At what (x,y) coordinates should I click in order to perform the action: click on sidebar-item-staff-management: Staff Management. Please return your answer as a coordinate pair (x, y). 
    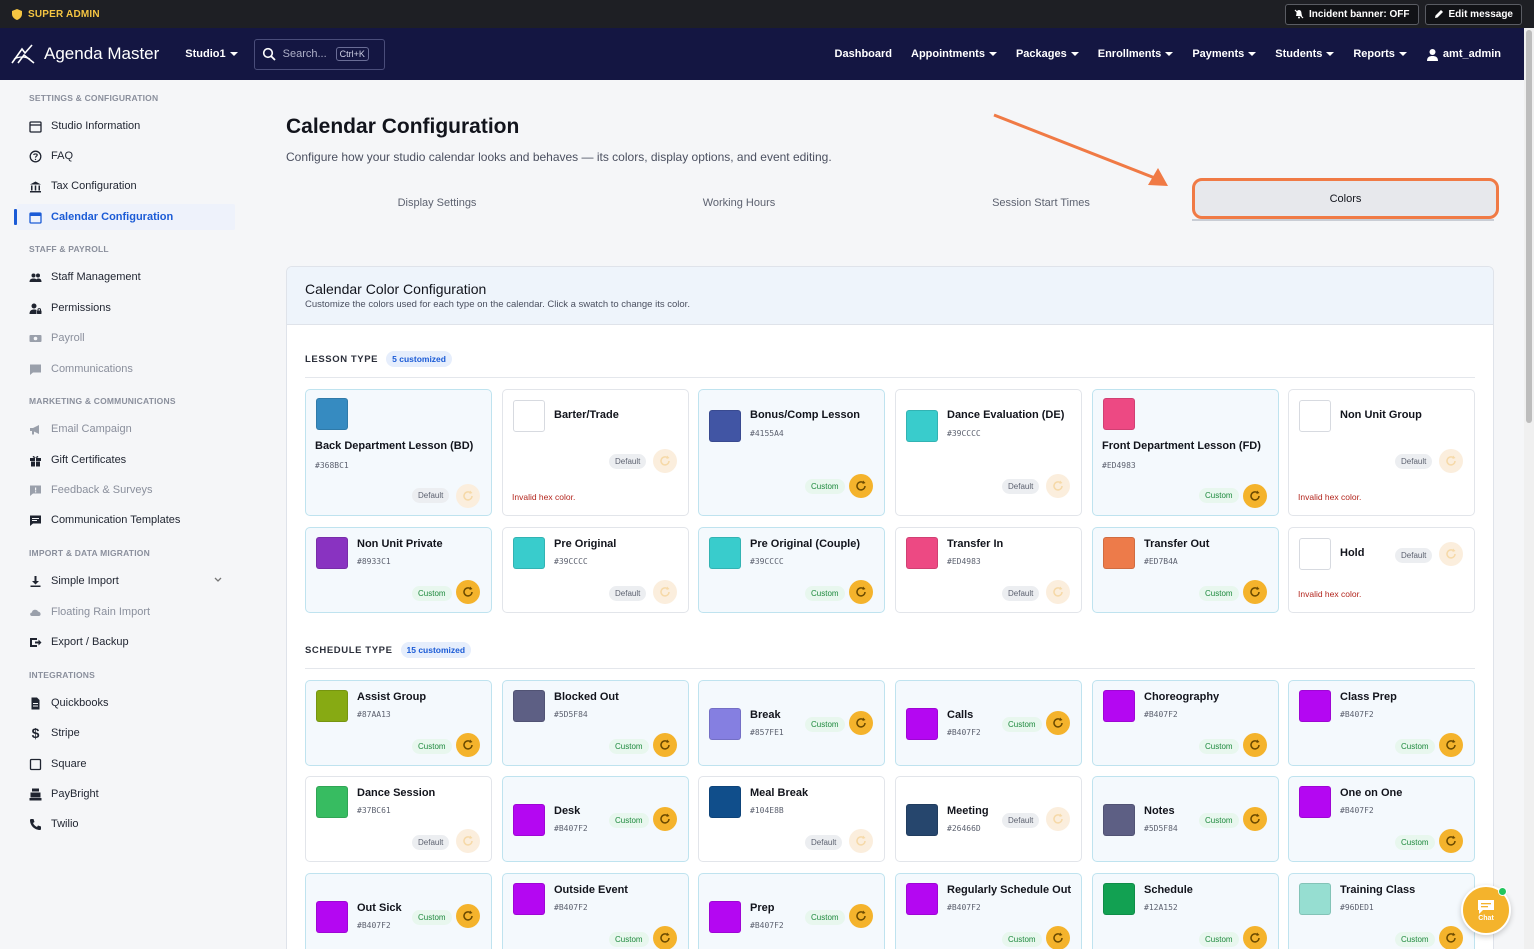
    Looking at the image, I should click on (129, 277).